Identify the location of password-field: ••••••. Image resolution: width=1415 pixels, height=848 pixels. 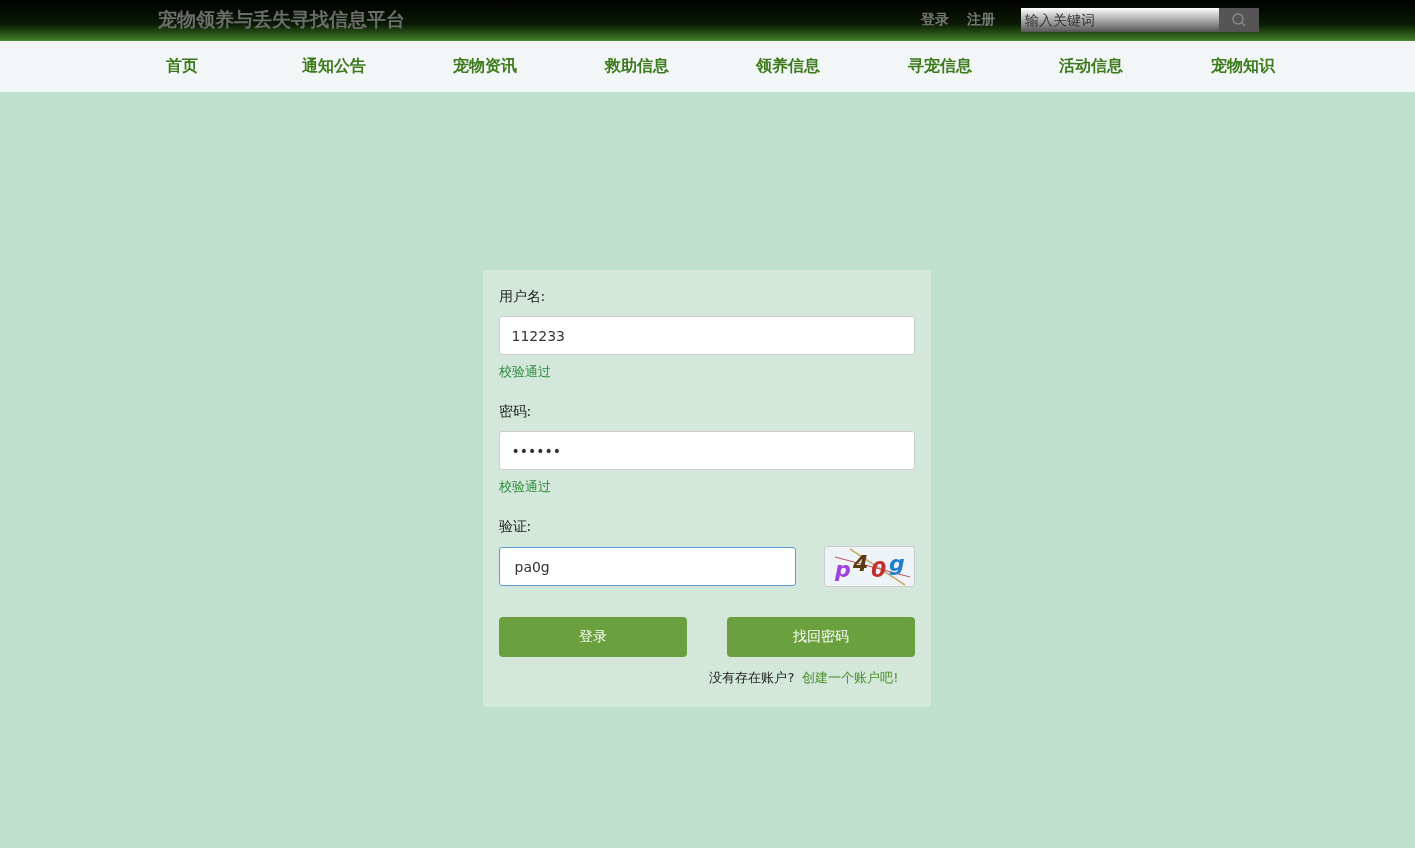
(706, 450).